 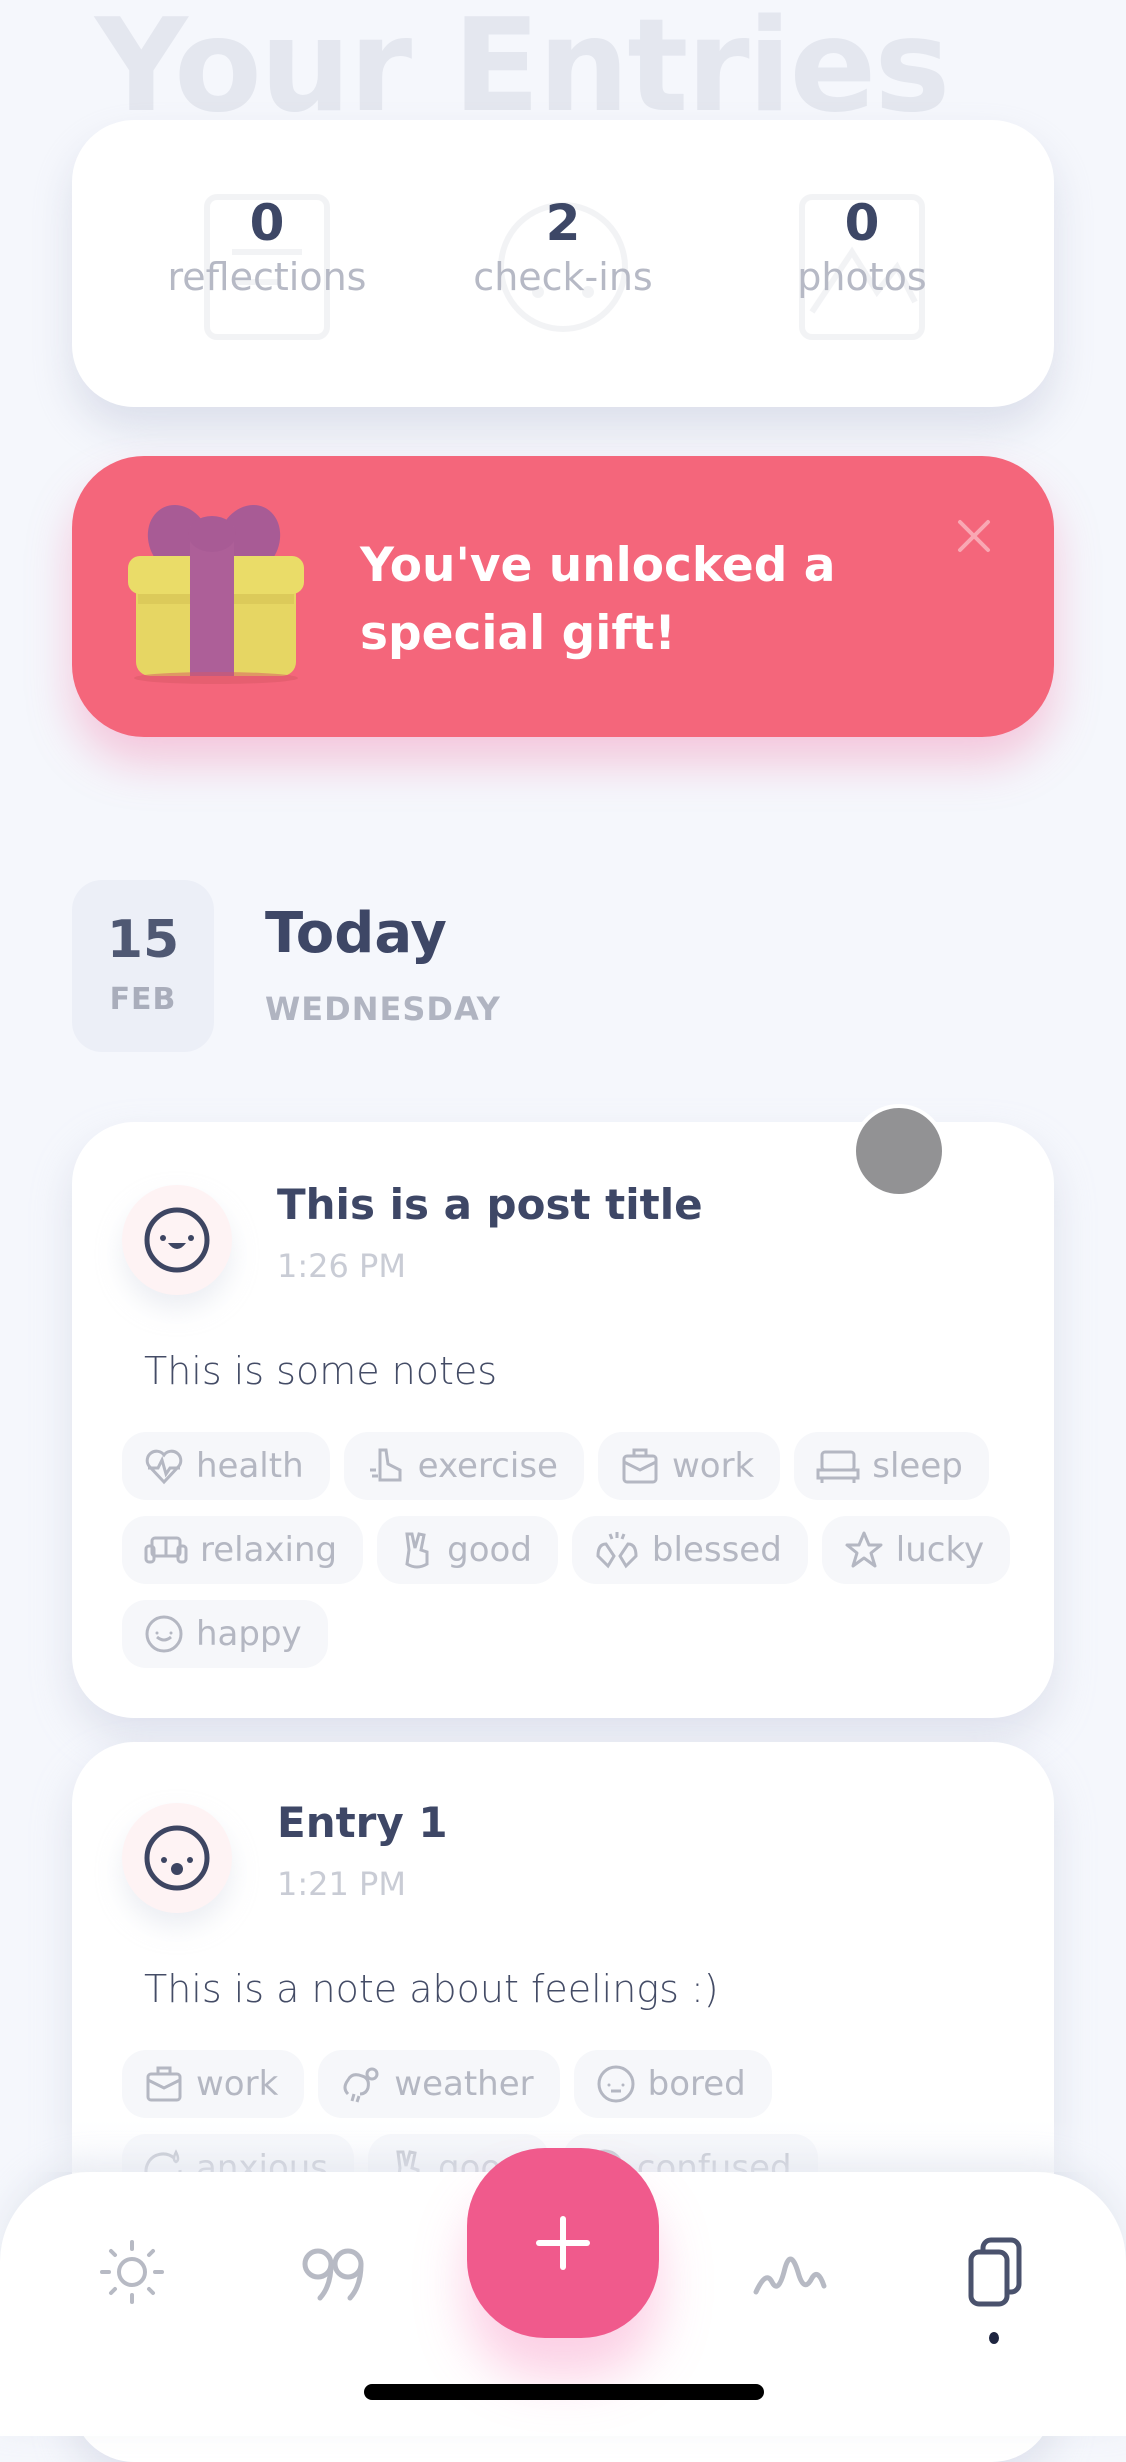 I want to click on date-title: Today, so click(x=356, y=933).